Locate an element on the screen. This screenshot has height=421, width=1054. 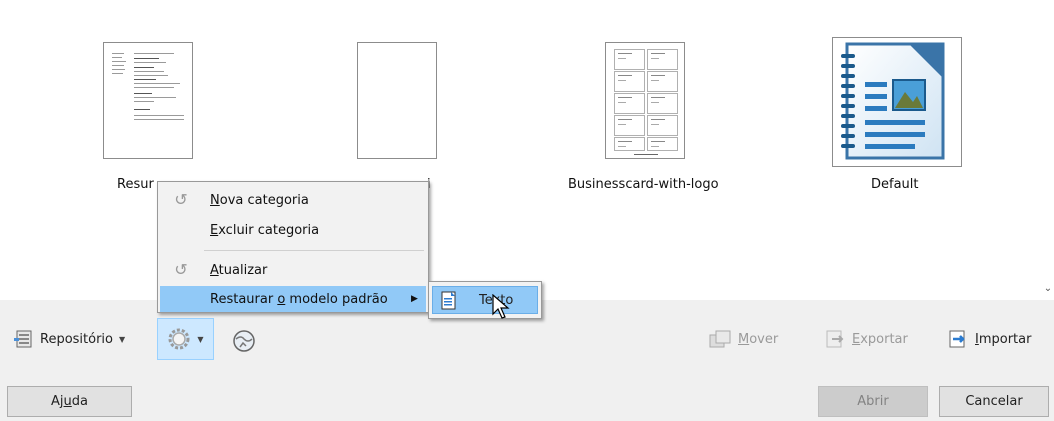
repository-label: Repositório is located at coordinates (76, 339).